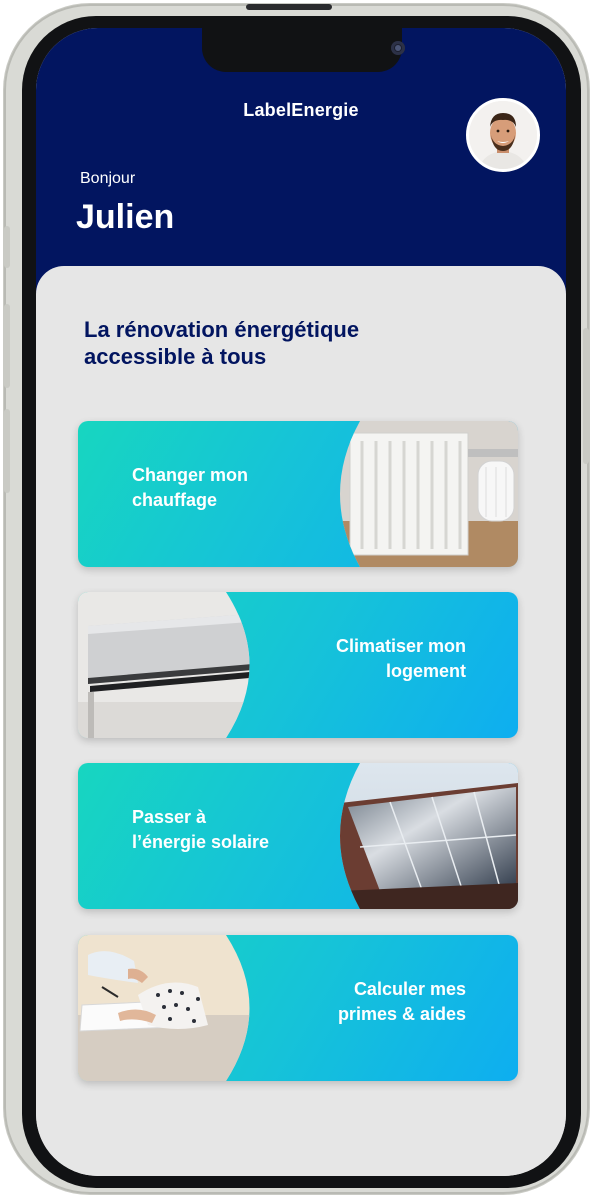 The image size is (596, 1200). Describe the element at coordinates (200, 830) in the screenshot. I see `card-label: Passer à l’énergie solaire` at that location.